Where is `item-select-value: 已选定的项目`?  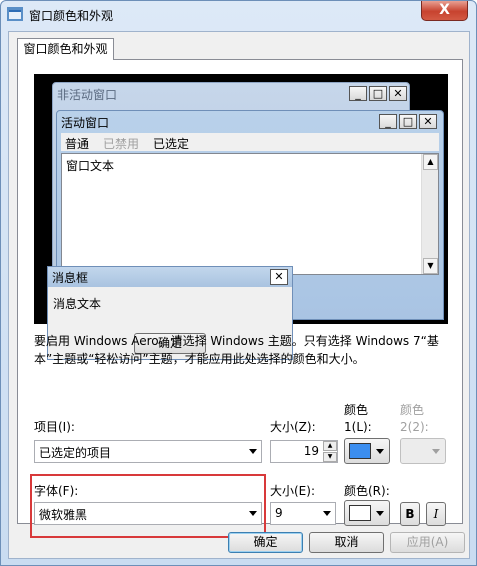
item-select-value: 已选定的项目 is located at coordinates (75, 453).